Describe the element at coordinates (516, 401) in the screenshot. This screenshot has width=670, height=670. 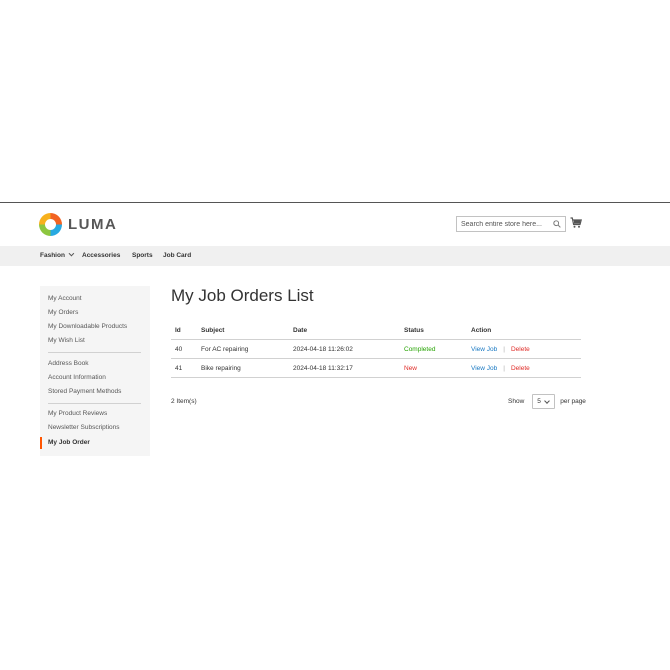
I see `limiter-show-label: Show` at that location.